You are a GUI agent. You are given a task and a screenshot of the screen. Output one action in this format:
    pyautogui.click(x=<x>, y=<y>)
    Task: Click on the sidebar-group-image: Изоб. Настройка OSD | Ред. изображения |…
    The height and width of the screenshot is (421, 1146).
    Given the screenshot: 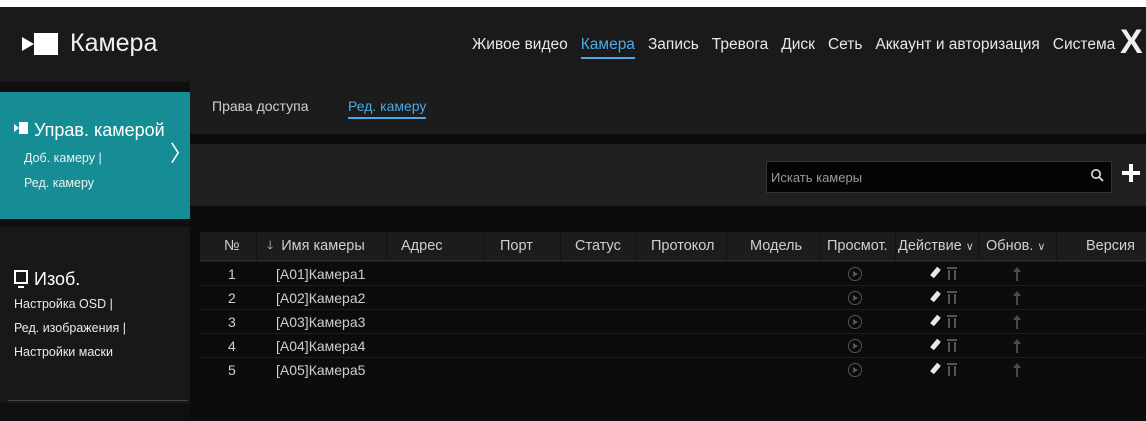 What is the action you would take?
    pyautogui.click(x=95, y=315)
    